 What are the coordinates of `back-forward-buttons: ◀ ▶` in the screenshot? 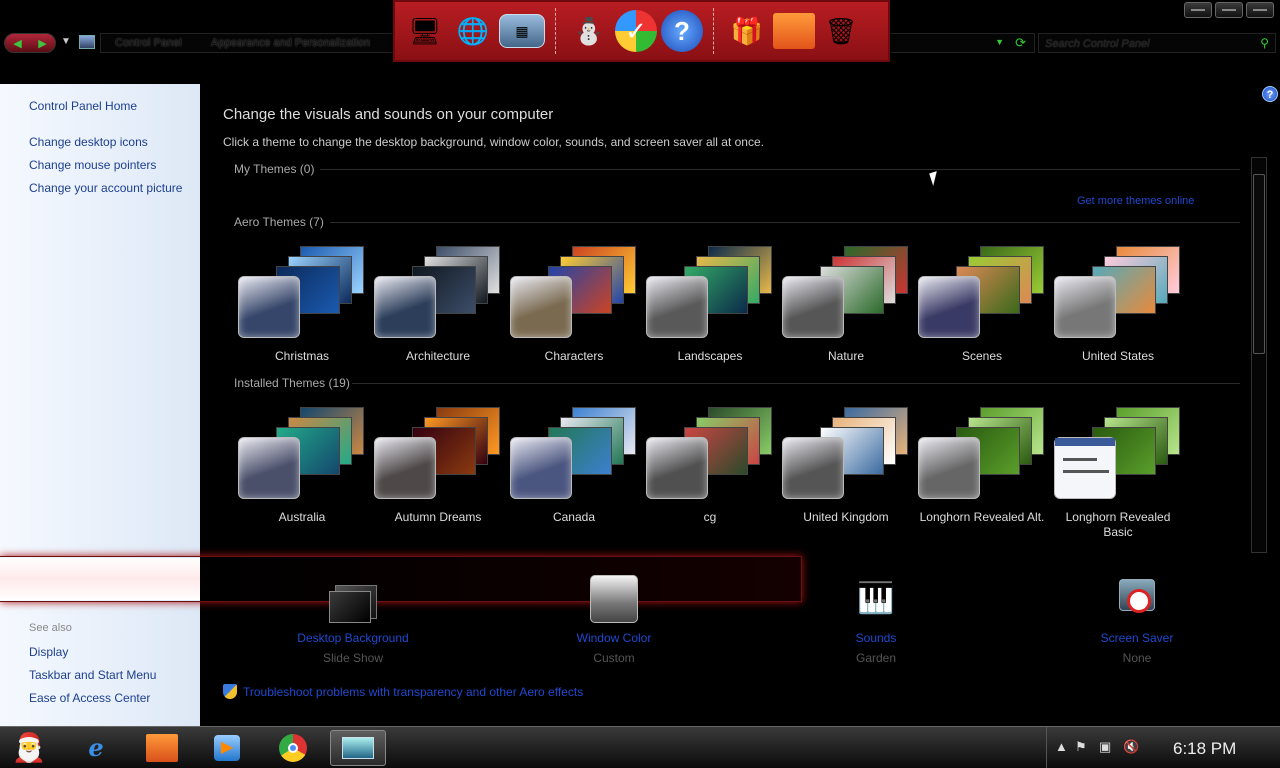 It's located at (30, 43).